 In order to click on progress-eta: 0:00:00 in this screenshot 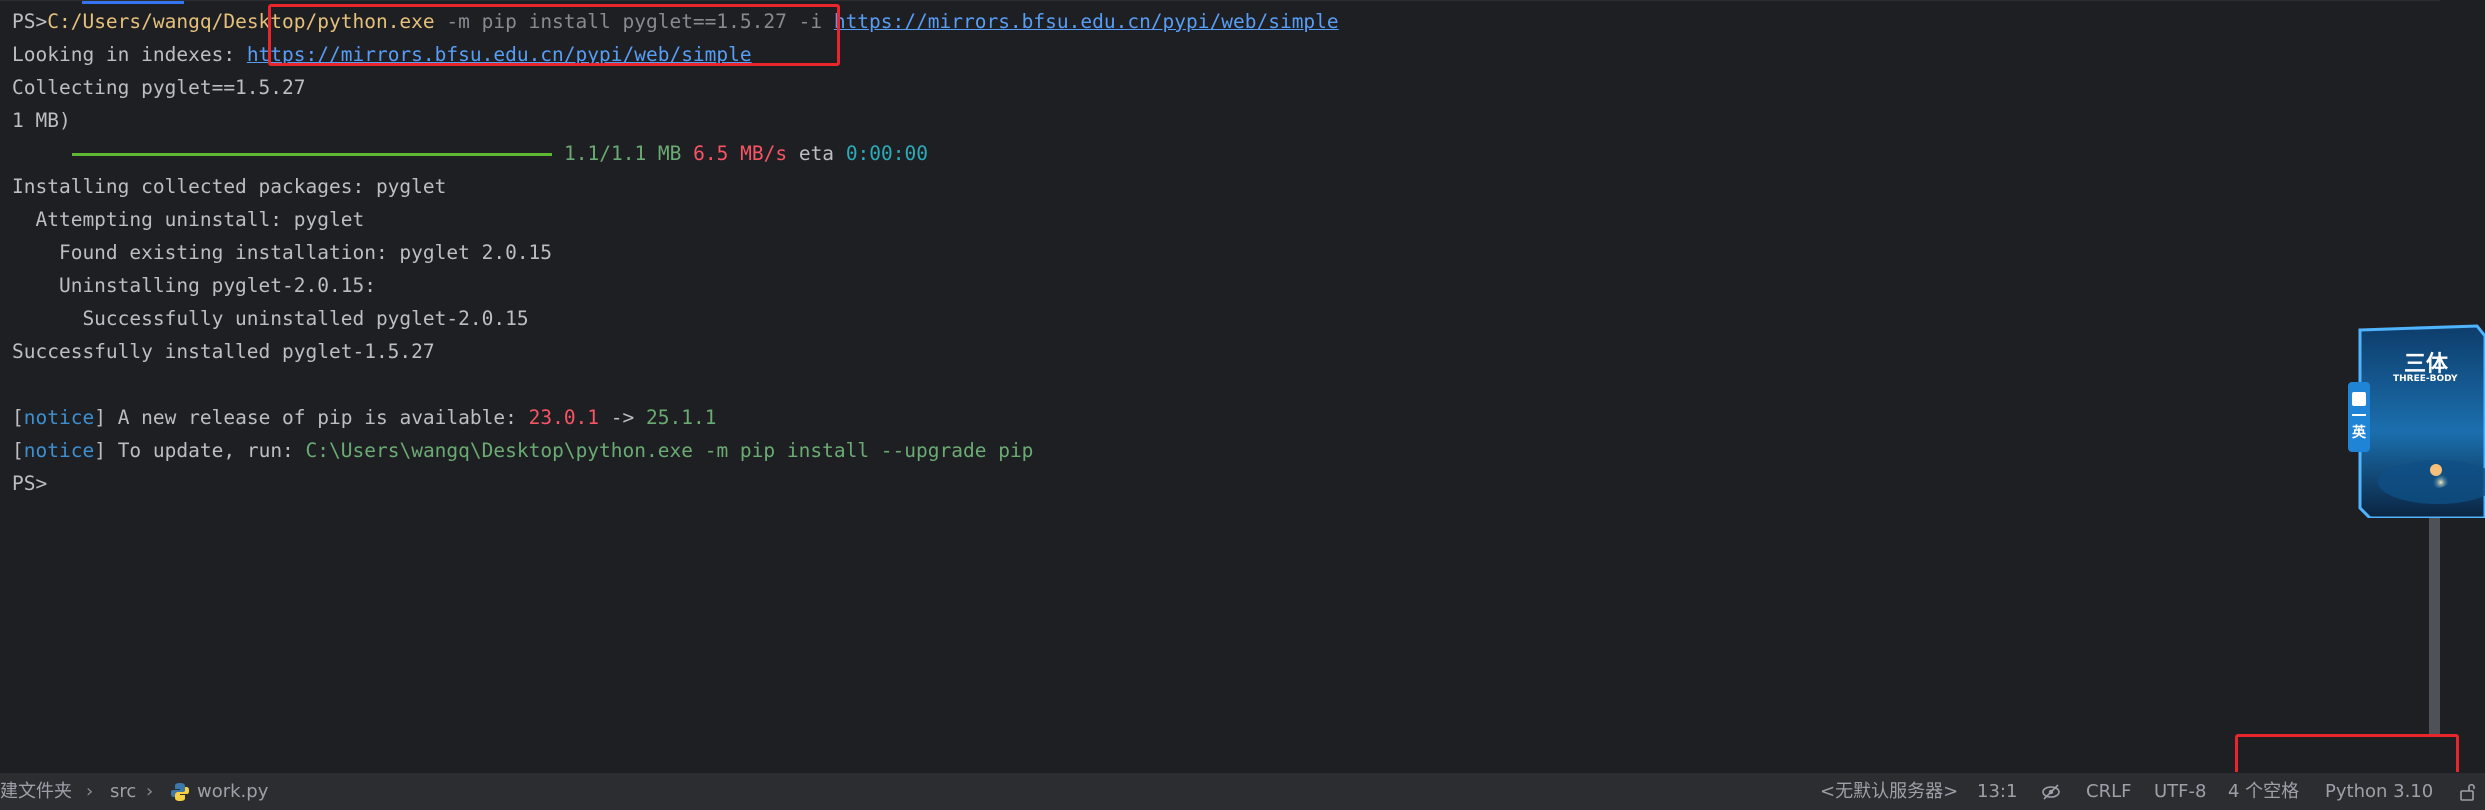, I will do `click(886, 153)`.